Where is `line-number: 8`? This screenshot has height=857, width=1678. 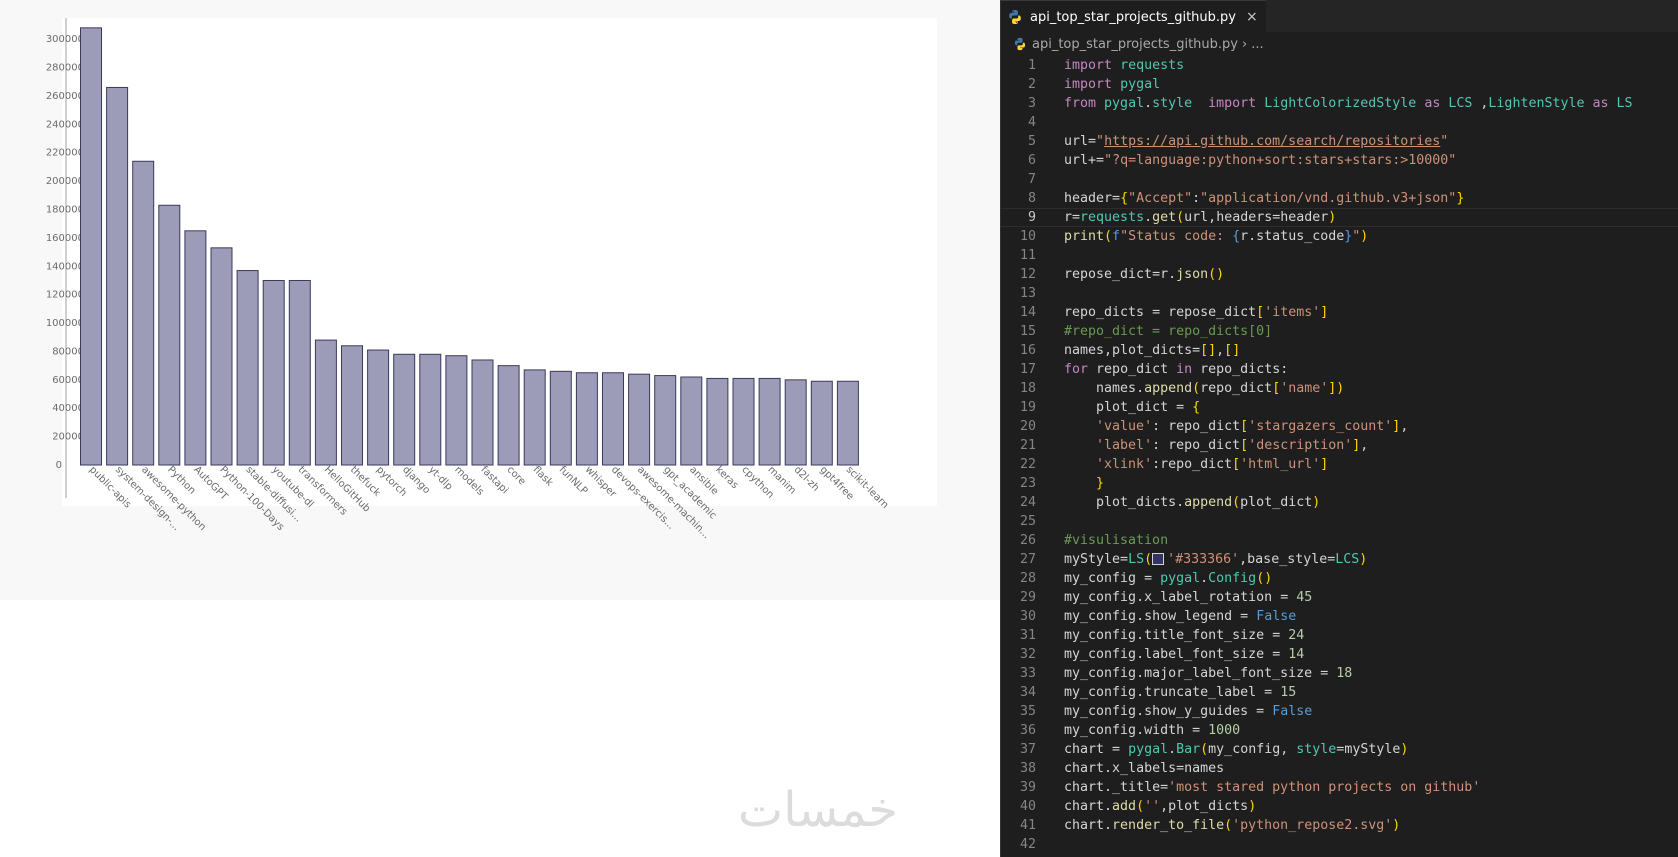
line-number: 8 is located at coordinates (1031, 198).